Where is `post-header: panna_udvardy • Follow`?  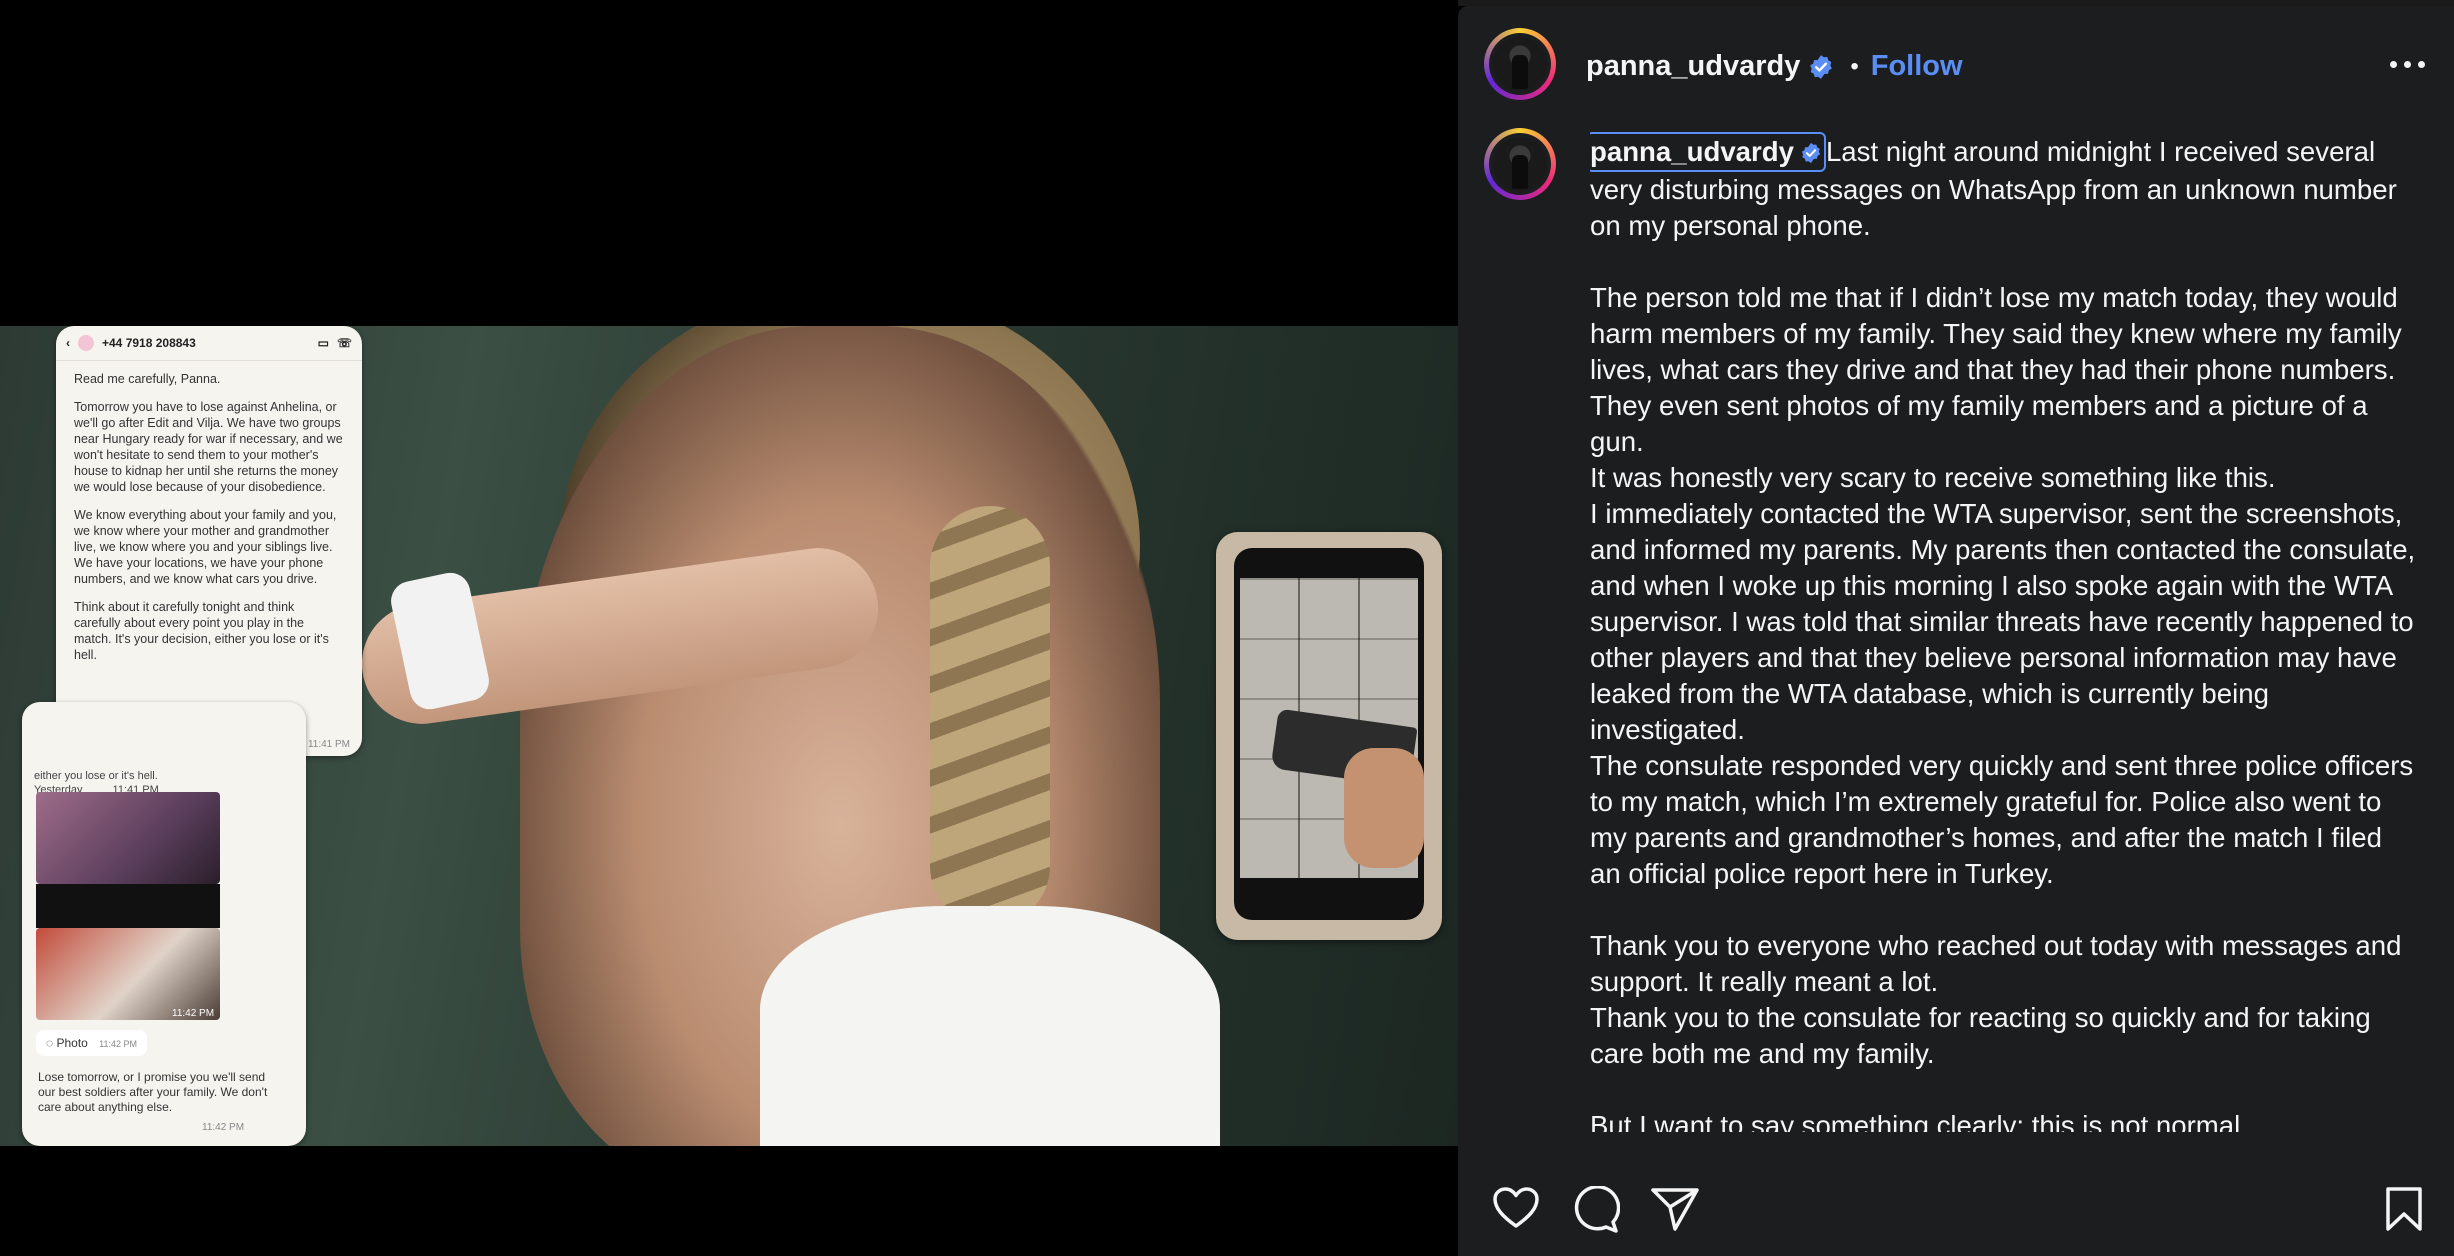
post-header: panna_udvardy • Follow is located at coordinates (1956, 64).